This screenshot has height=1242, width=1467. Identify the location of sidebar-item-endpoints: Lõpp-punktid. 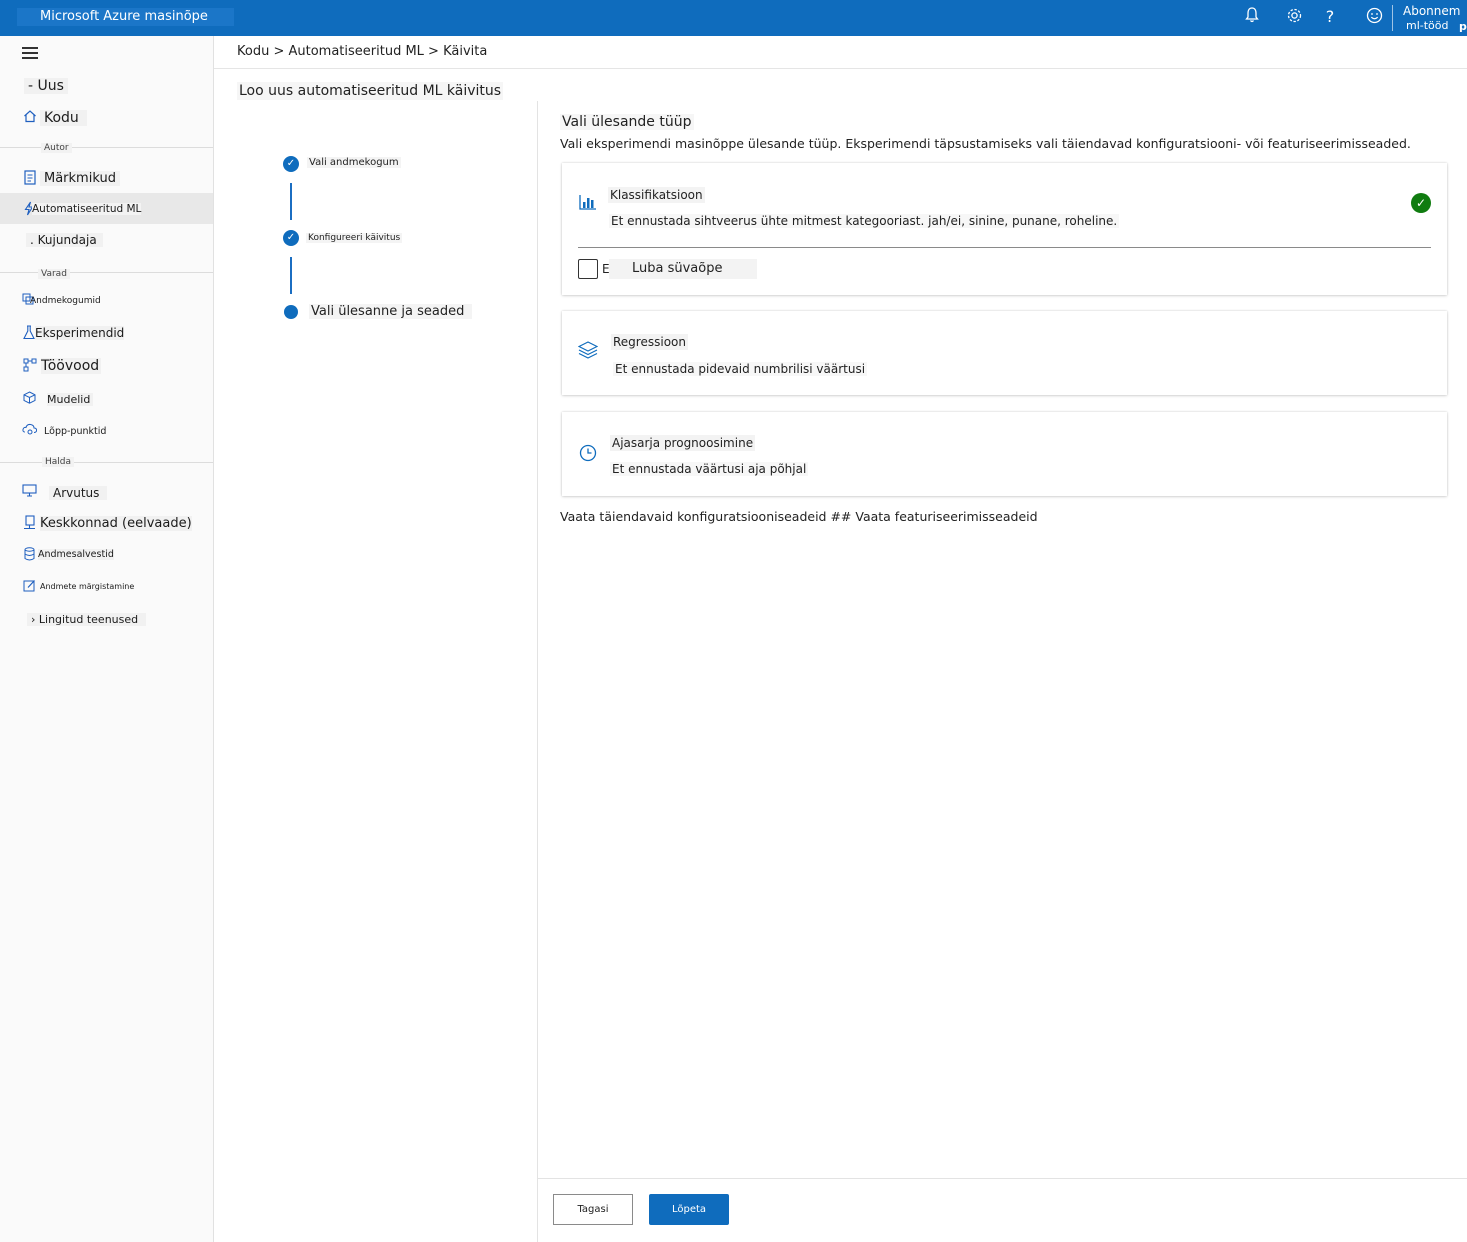
(75, 431).